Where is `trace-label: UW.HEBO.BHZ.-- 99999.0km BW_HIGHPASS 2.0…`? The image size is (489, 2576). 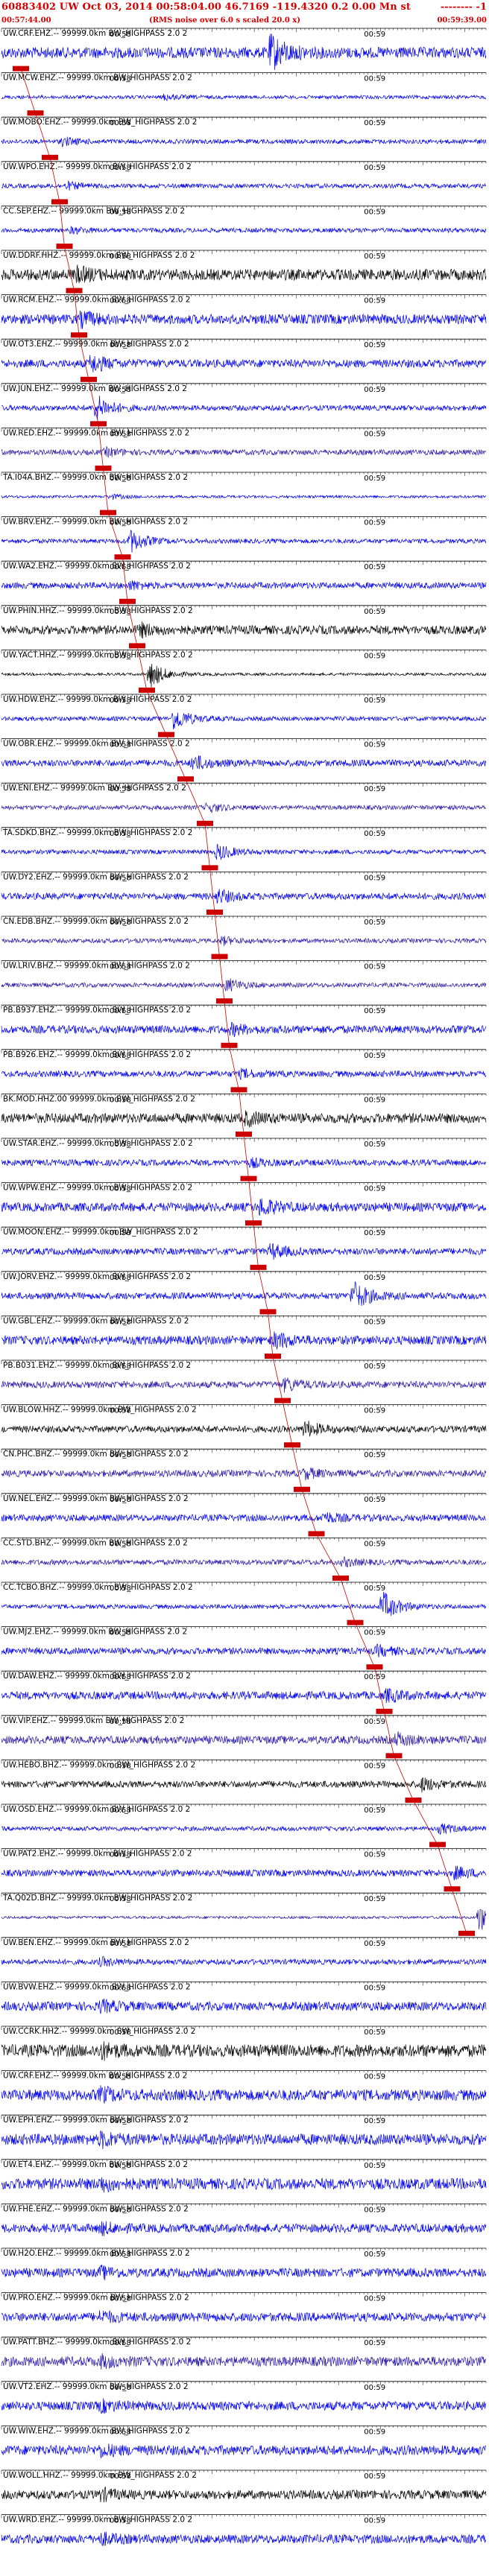
trace-label: UW.HEBO.BHZ.-- 99999.0km BW_HIGHPASS 2.0… is located at coordinates (99, 1765).